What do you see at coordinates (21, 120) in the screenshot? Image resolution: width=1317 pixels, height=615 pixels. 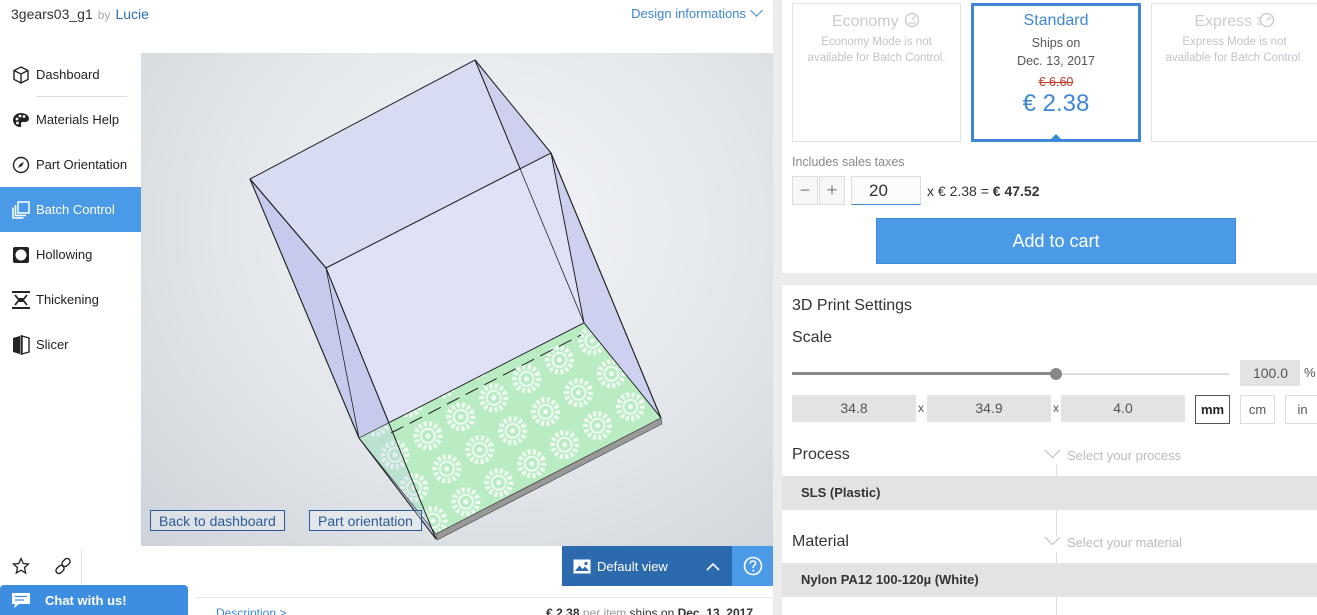 I see `palette-icon` at bounding box center [21, 120].